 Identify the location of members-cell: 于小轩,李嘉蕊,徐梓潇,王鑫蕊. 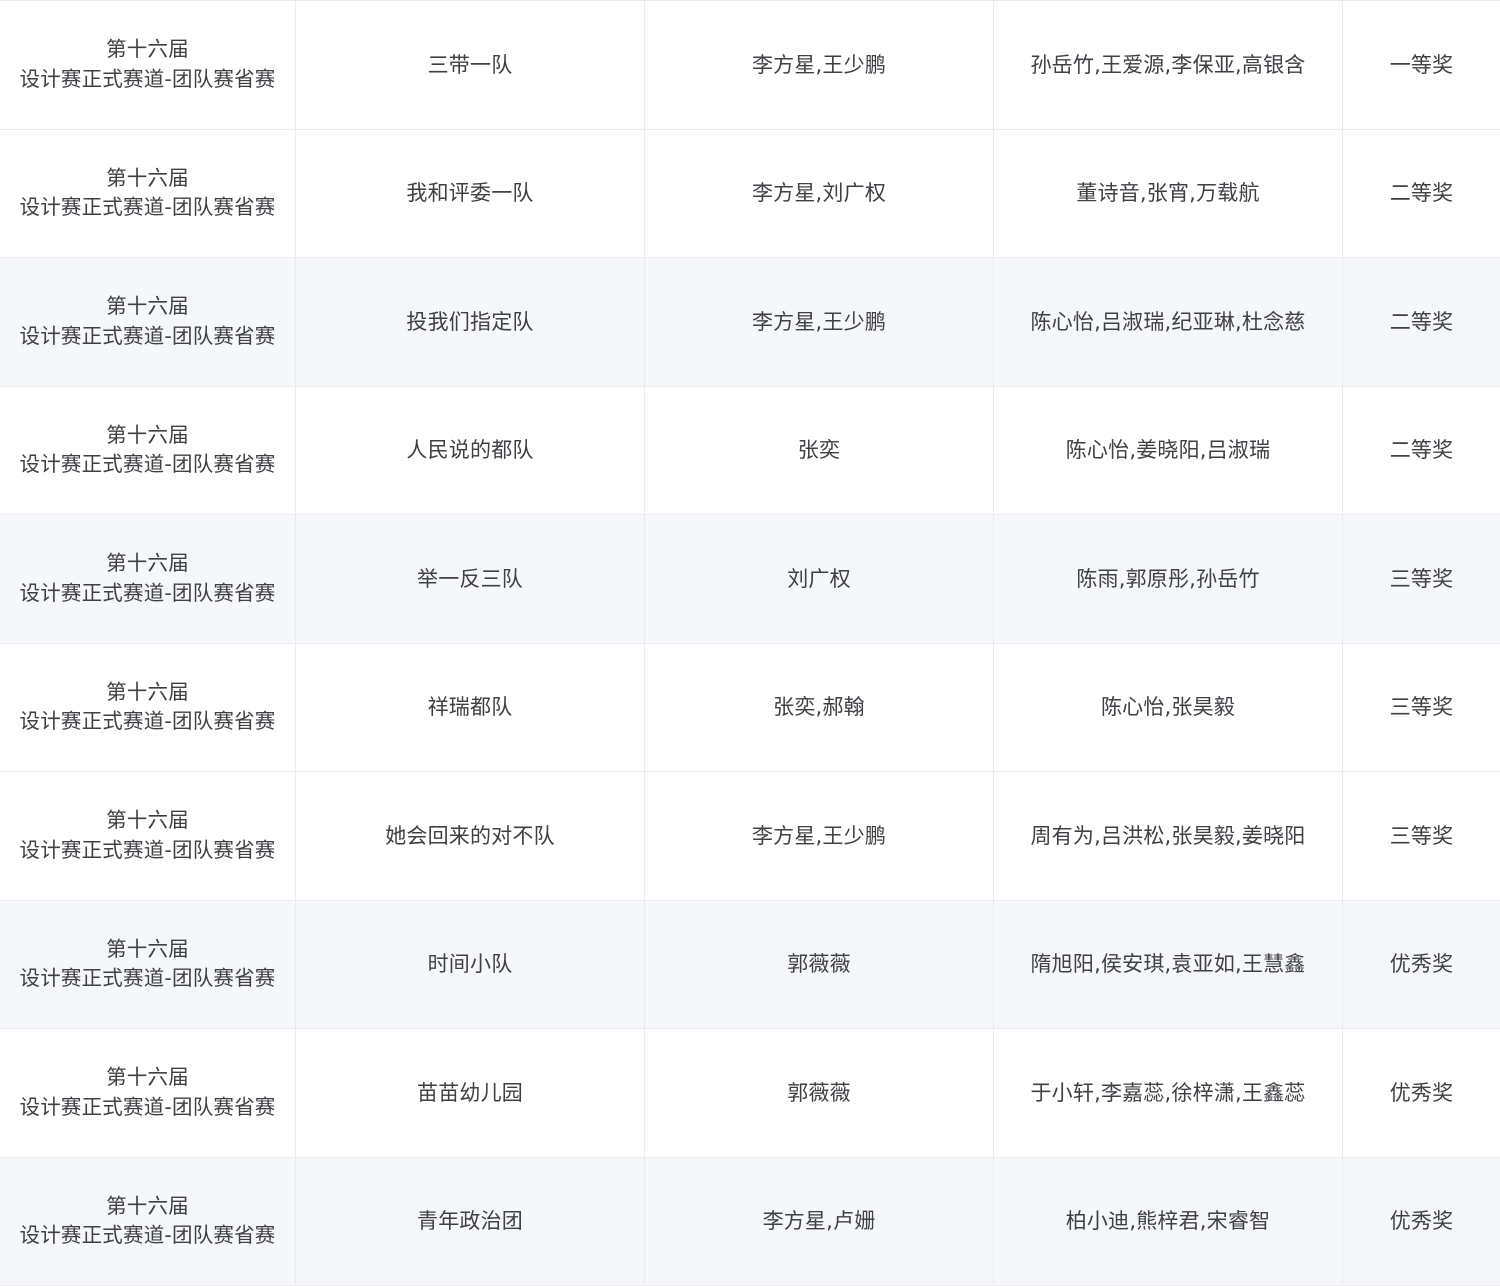
(1168, 1093).